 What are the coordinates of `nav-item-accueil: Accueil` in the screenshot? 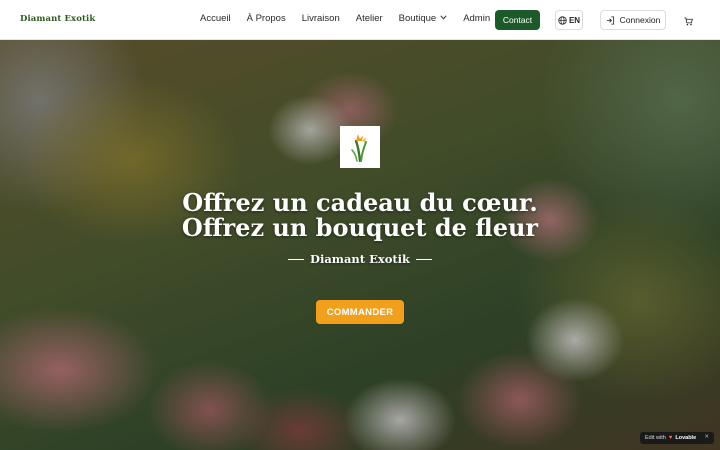 It's located at (215, 18).